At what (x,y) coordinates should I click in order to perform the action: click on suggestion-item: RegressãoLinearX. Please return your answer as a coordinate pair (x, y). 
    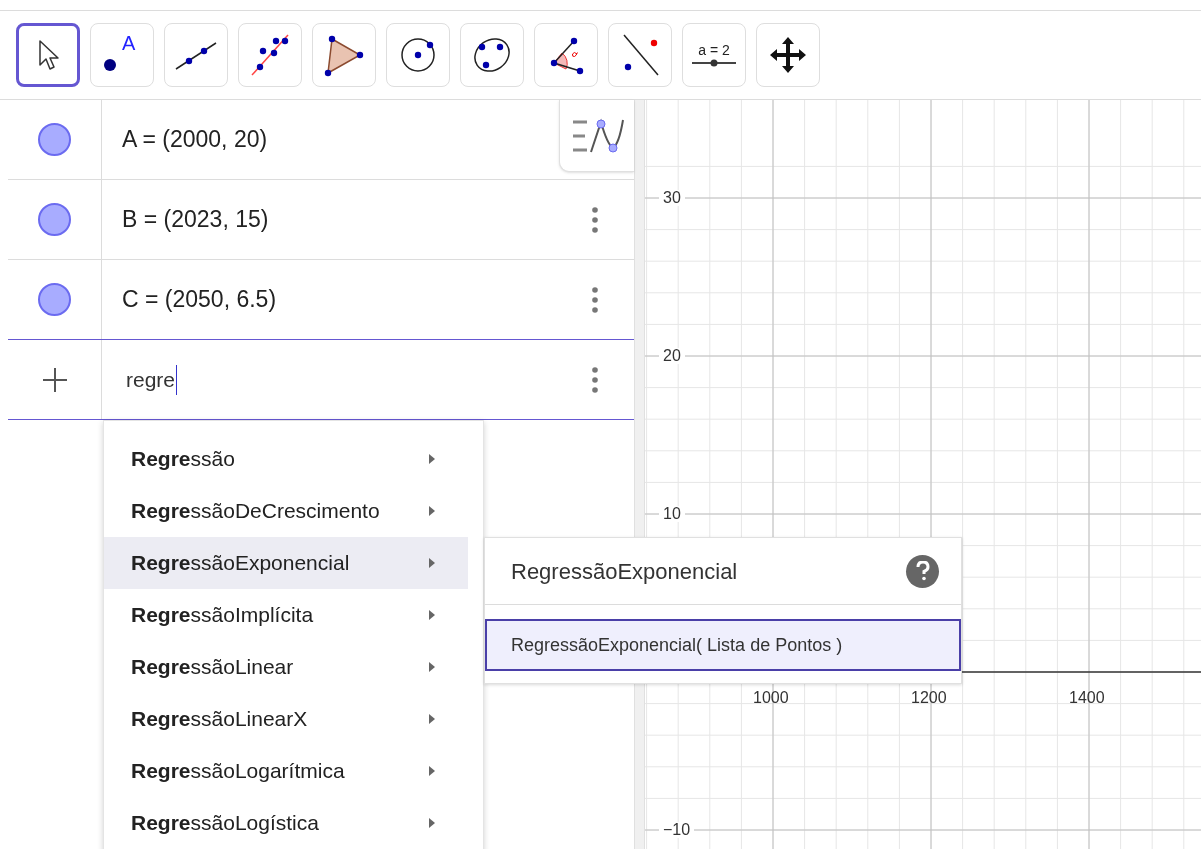
    Looking at the image, I should click on (286, 719).